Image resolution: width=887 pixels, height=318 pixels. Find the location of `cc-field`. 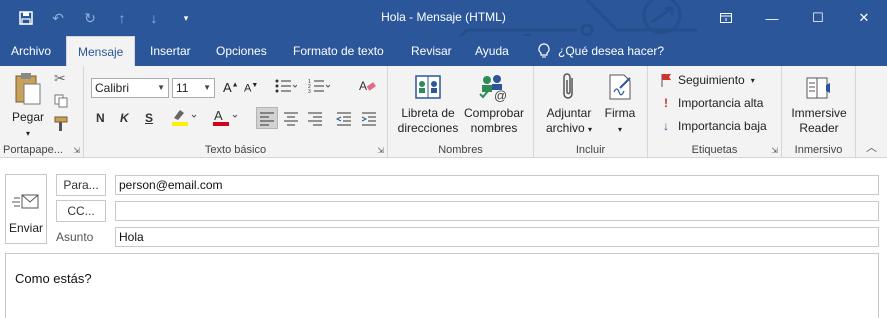

cc-field is located at coordinates (497, 211).